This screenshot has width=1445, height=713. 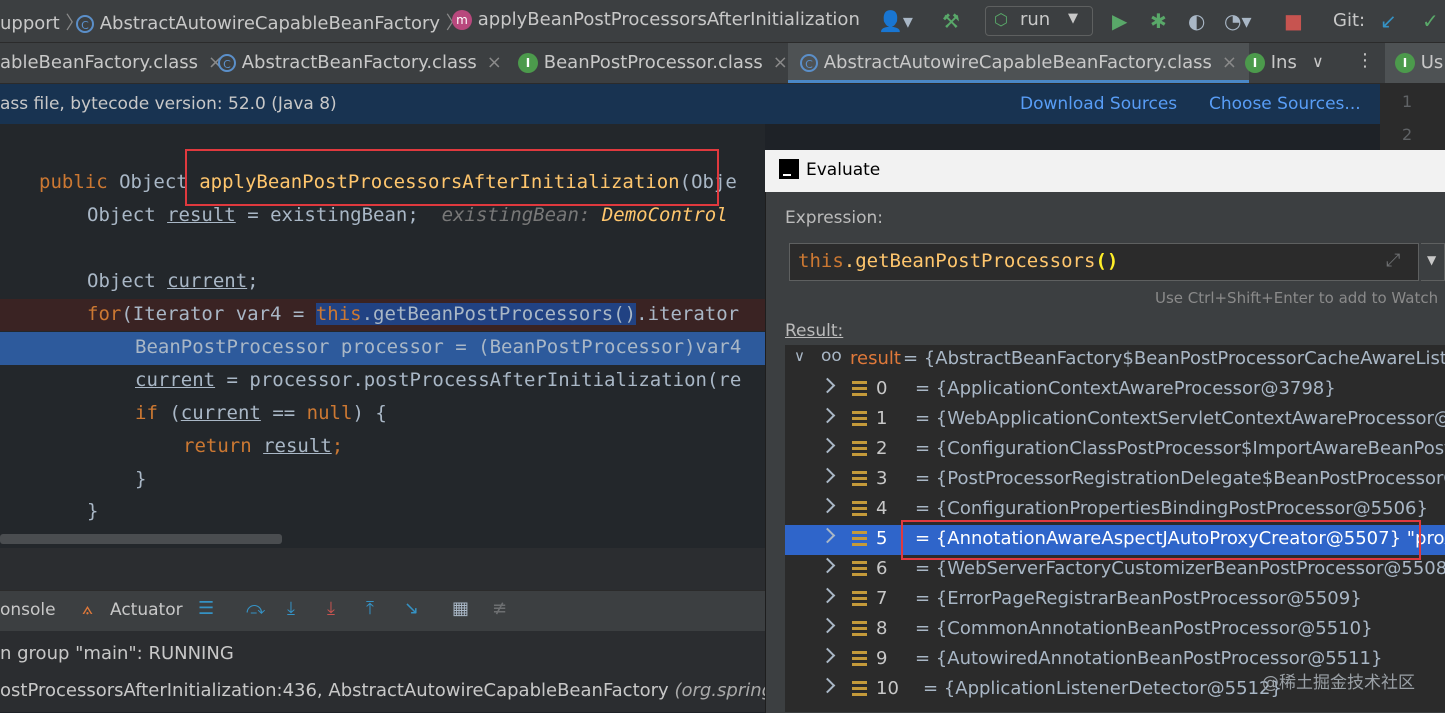 What do you see at coordinates (1407, 101) in the screenshot?
I see `line-number: 1` at bounding box center [1407, 101].